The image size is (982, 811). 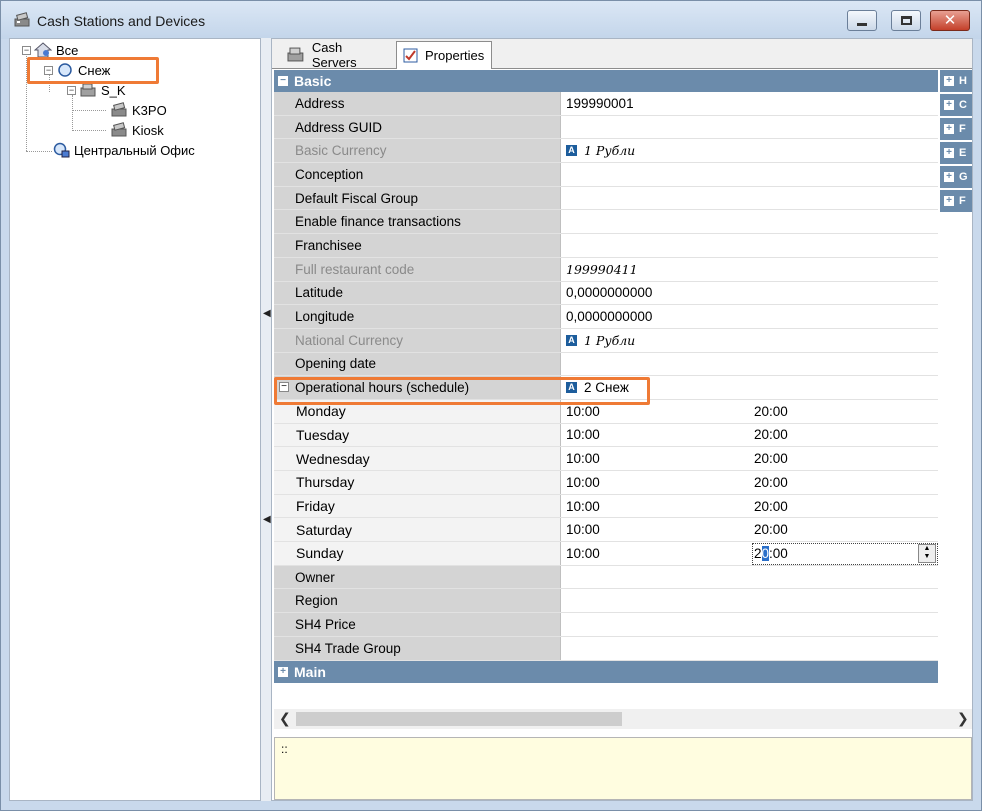 What do you see at coordinates (606, 483) in the screenshot?
I see `schedule-row: Thursday 10:00 20:00` at bounding box center [606, 483].